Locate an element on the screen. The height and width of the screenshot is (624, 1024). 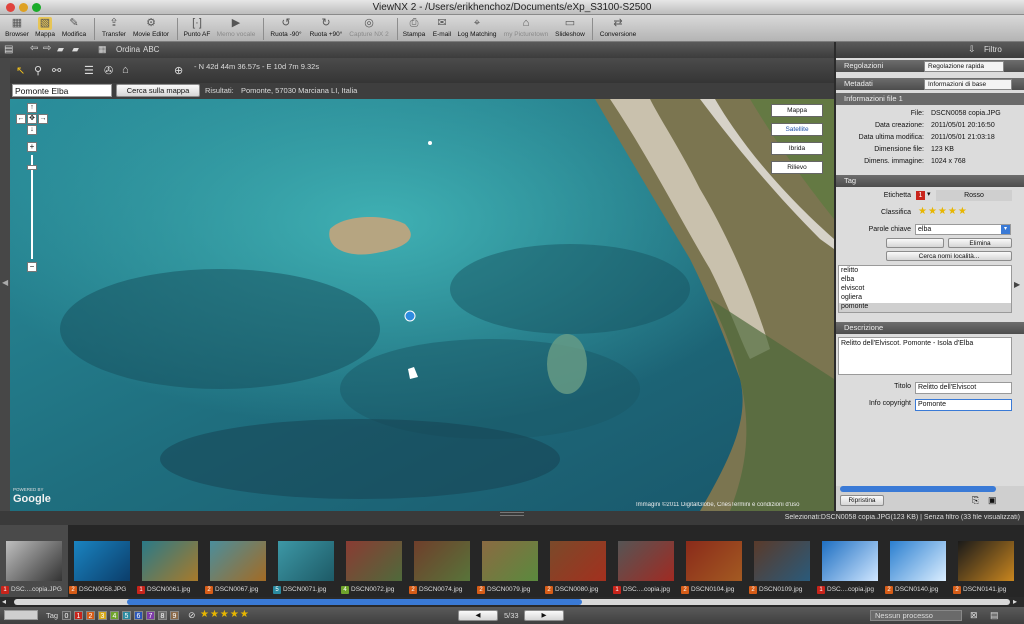
pan-up-icon: ↑ is located at coordinates (32, 108).